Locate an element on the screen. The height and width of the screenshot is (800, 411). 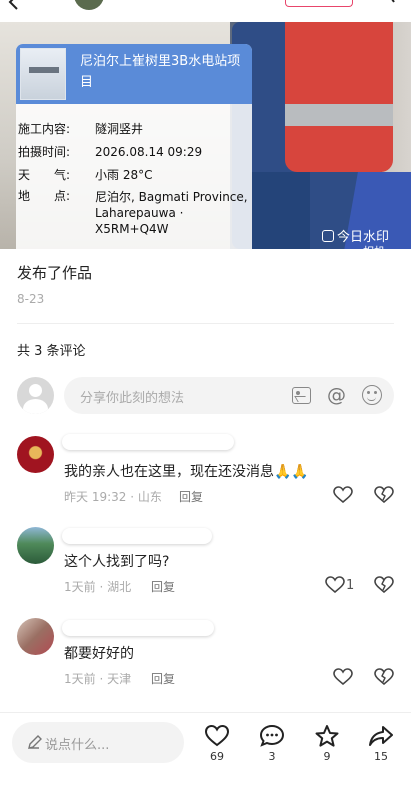
like-count: 69 is located at coordinates (217, 756).